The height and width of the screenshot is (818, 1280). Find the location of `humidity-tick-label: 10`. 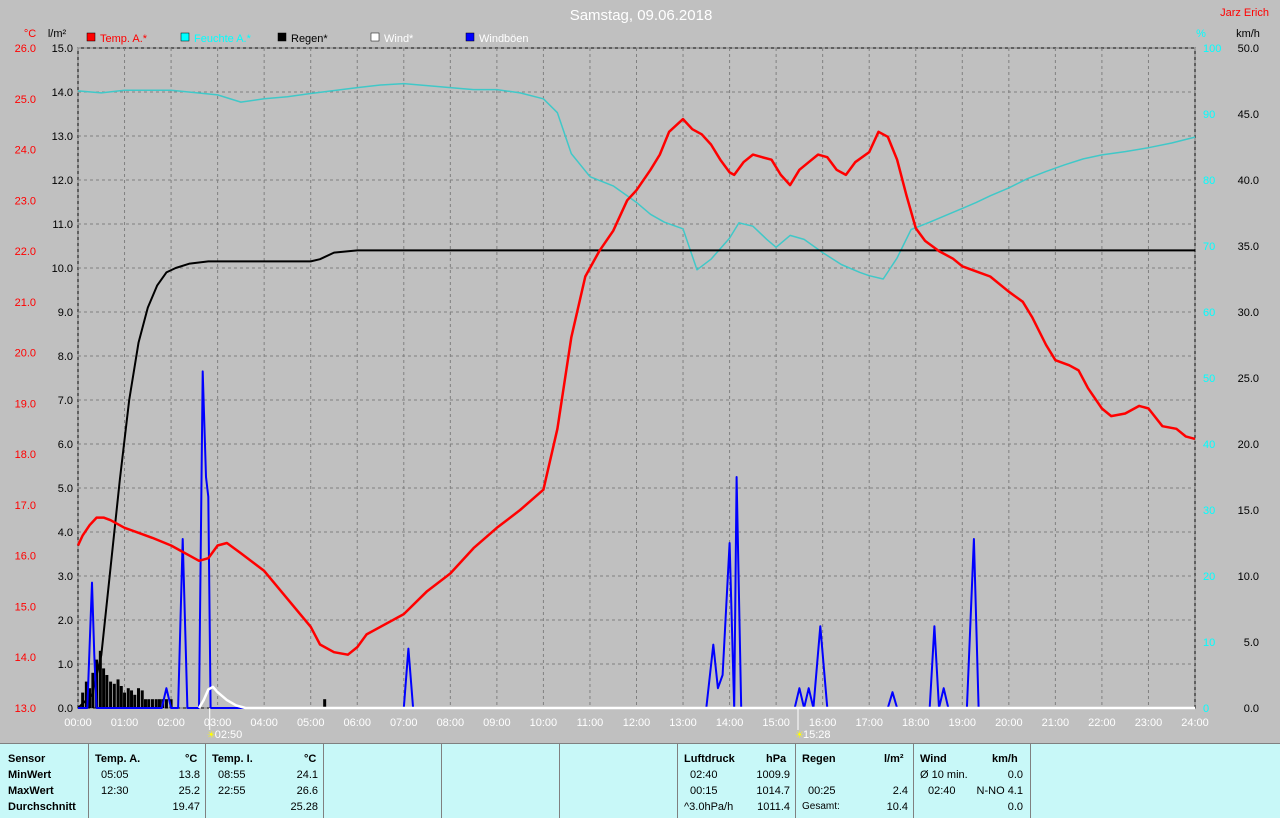

humidity-tick-label: 10 is located at coordinates (1209, 643).